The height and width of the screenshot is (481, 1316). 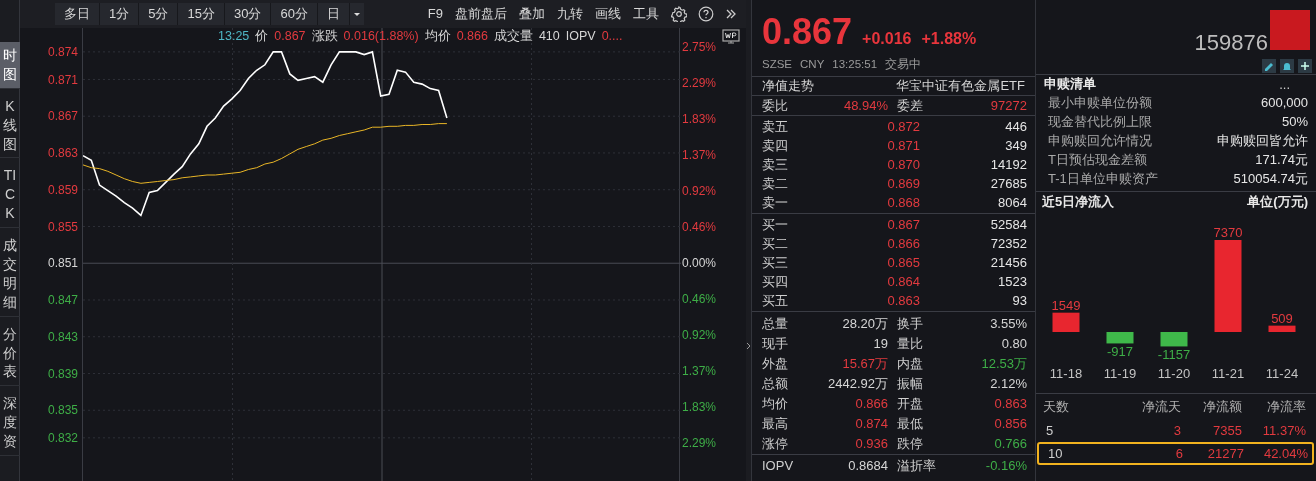 I want to click on price-axis-label: 0.867, so click(x=62, y=116).